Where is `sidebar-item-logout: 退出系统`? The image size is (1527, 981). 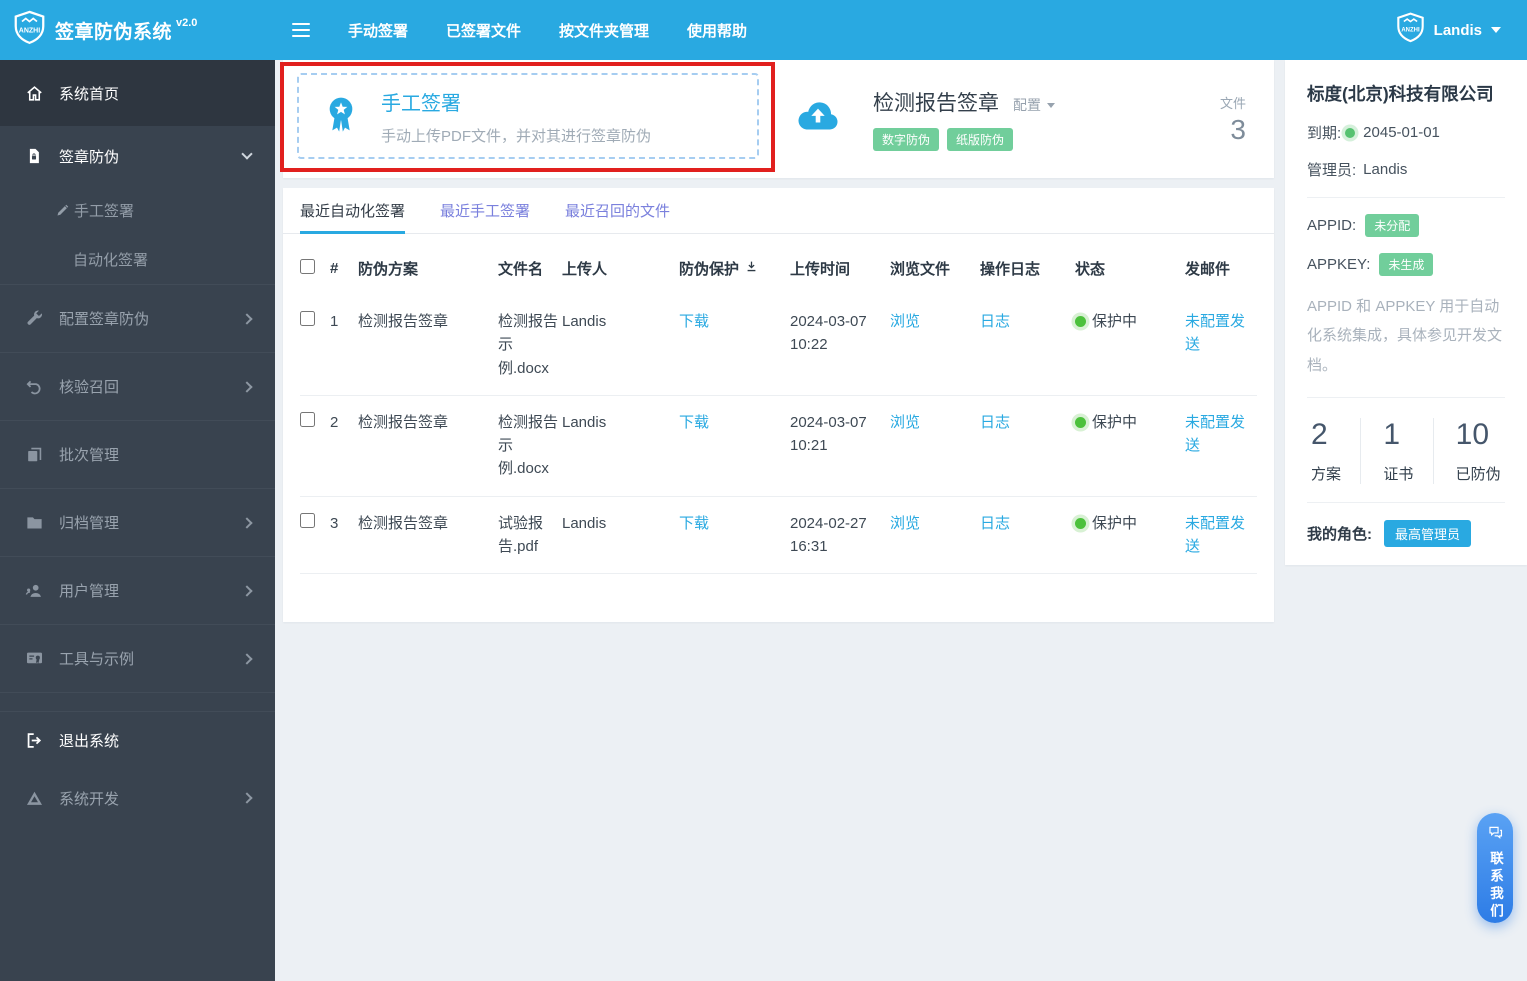
sidebar-item-logout: 退出系统 is located at coordinates (137, 740).